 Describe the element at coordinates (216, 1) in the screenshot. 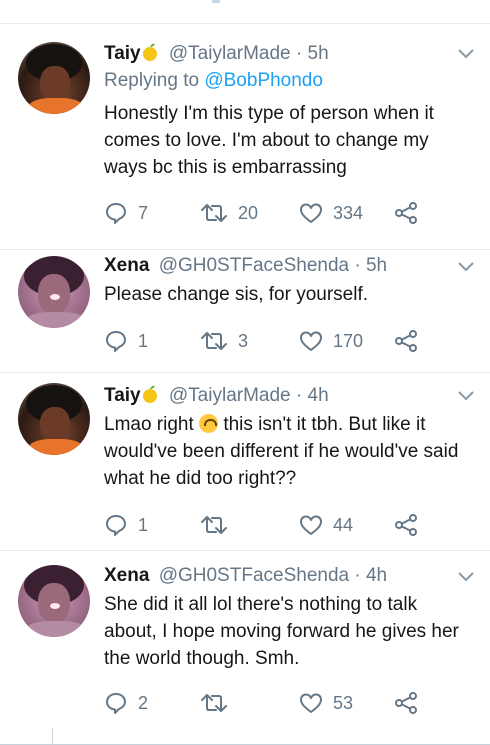

I see `top-strip-mark` at that location.